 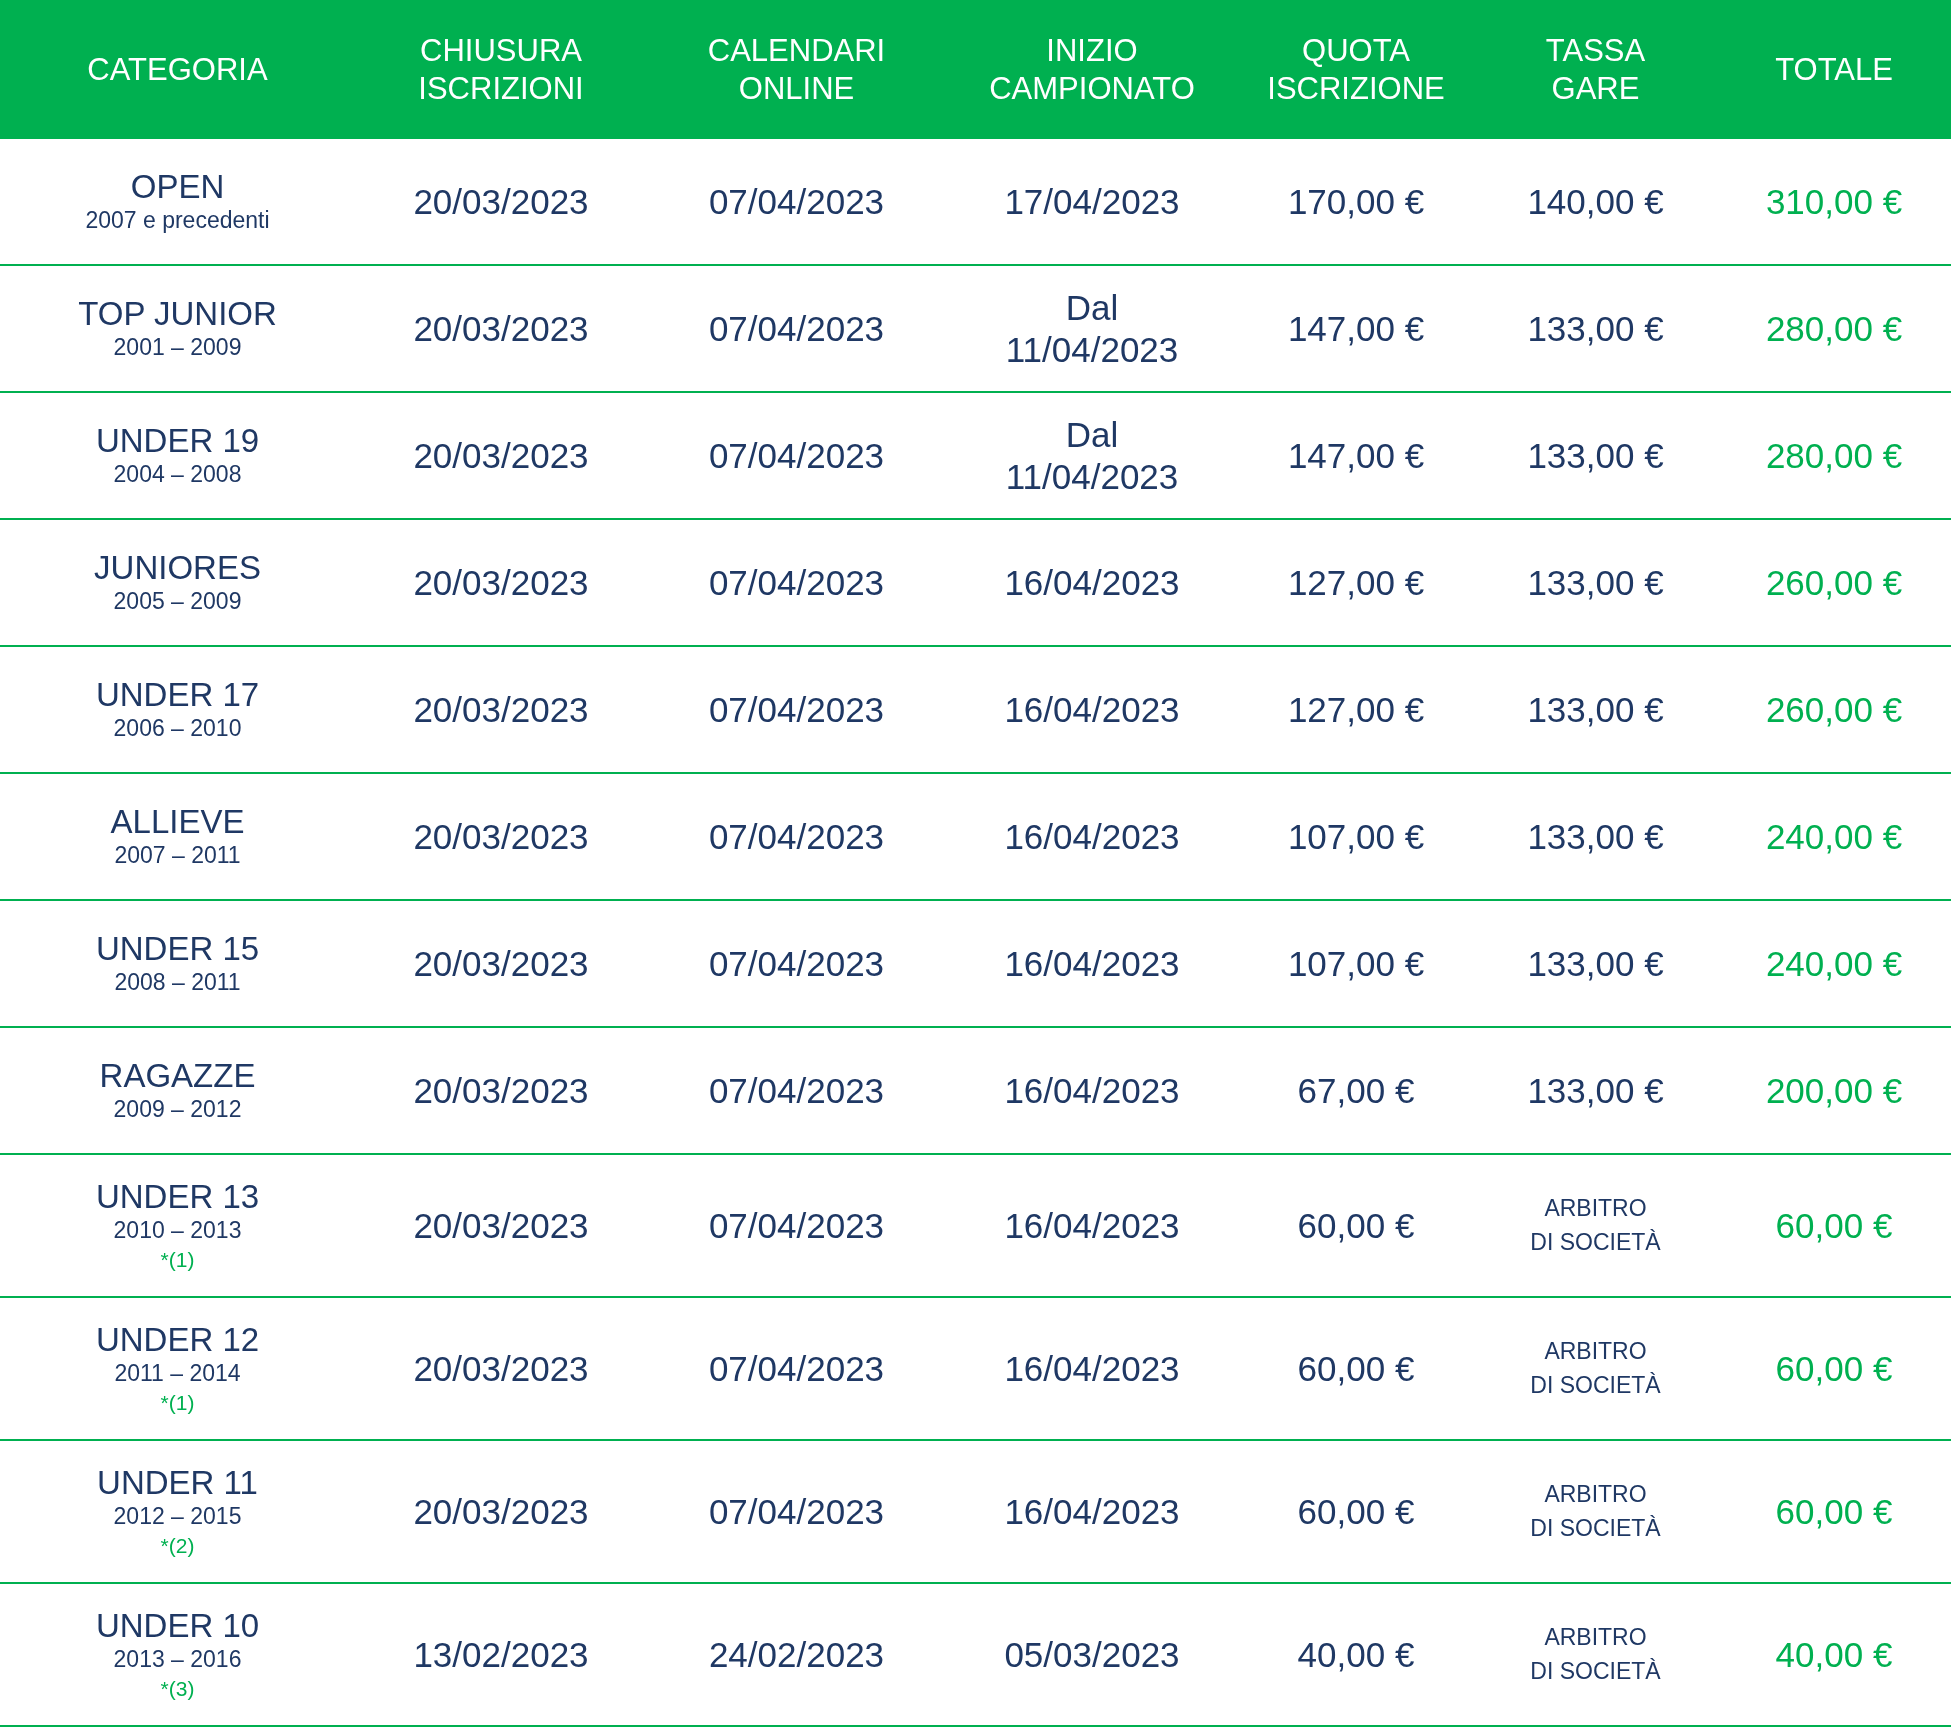 What do you see at coordinates (177, 1075) in the screenshot?
I see `category-name: RAGAZZE` at bounding box center [177, 1075].